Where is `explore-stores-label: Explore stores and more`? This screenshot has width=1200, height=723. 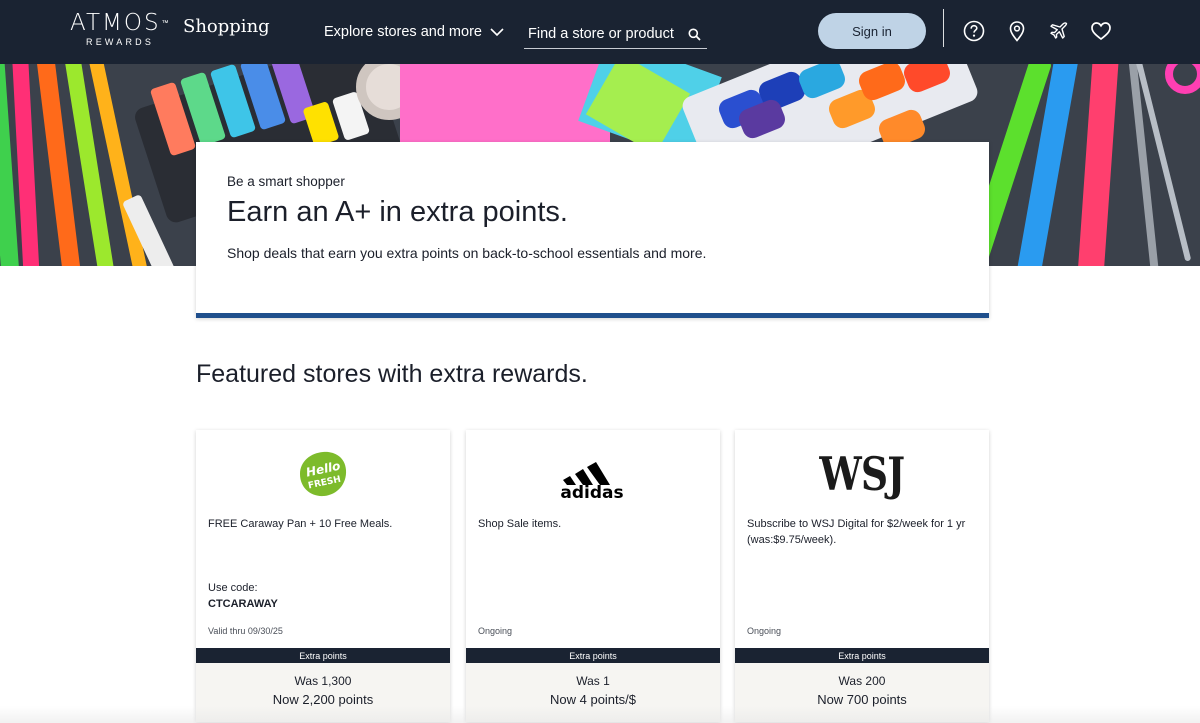 explore-stores-label: Explore stores and more is located at coordinates (403, 32).